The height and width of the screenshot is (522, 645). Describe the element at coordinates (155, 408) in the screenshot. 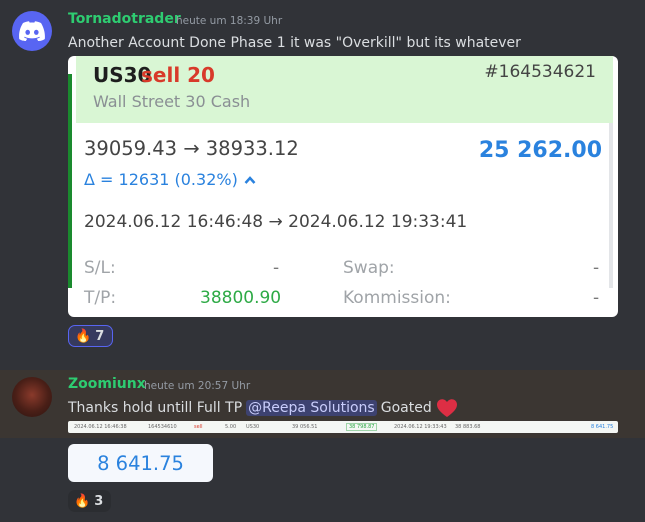

I see `message-text-part: Thanks hold untill Full TP` at that location.